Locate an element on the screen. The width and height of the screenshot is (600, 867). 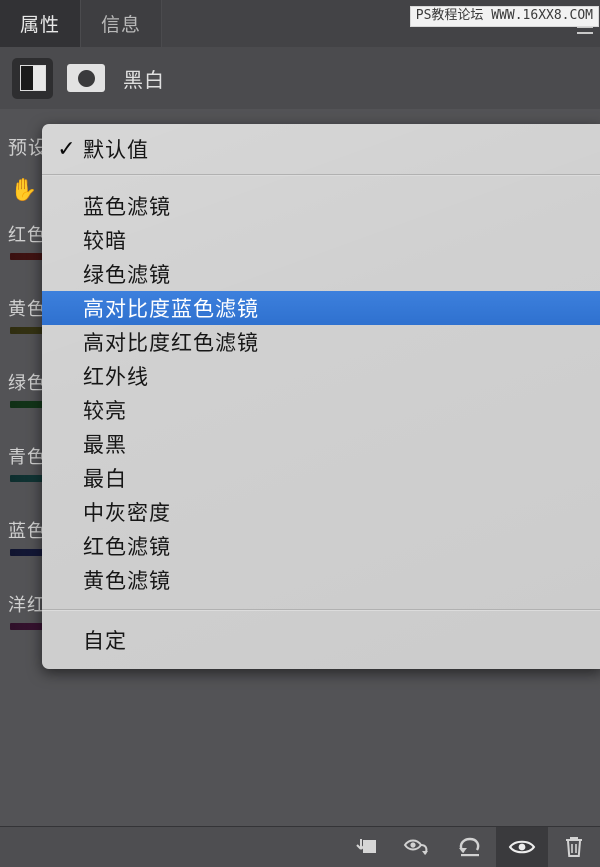
menu-item-custom: 自定 is located at coordinates (321, 640).